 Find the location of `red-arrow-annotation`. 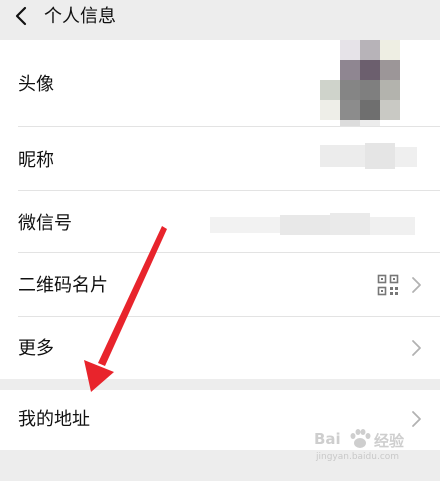

red-arrow-annotation is located at coordinates (125, 309).